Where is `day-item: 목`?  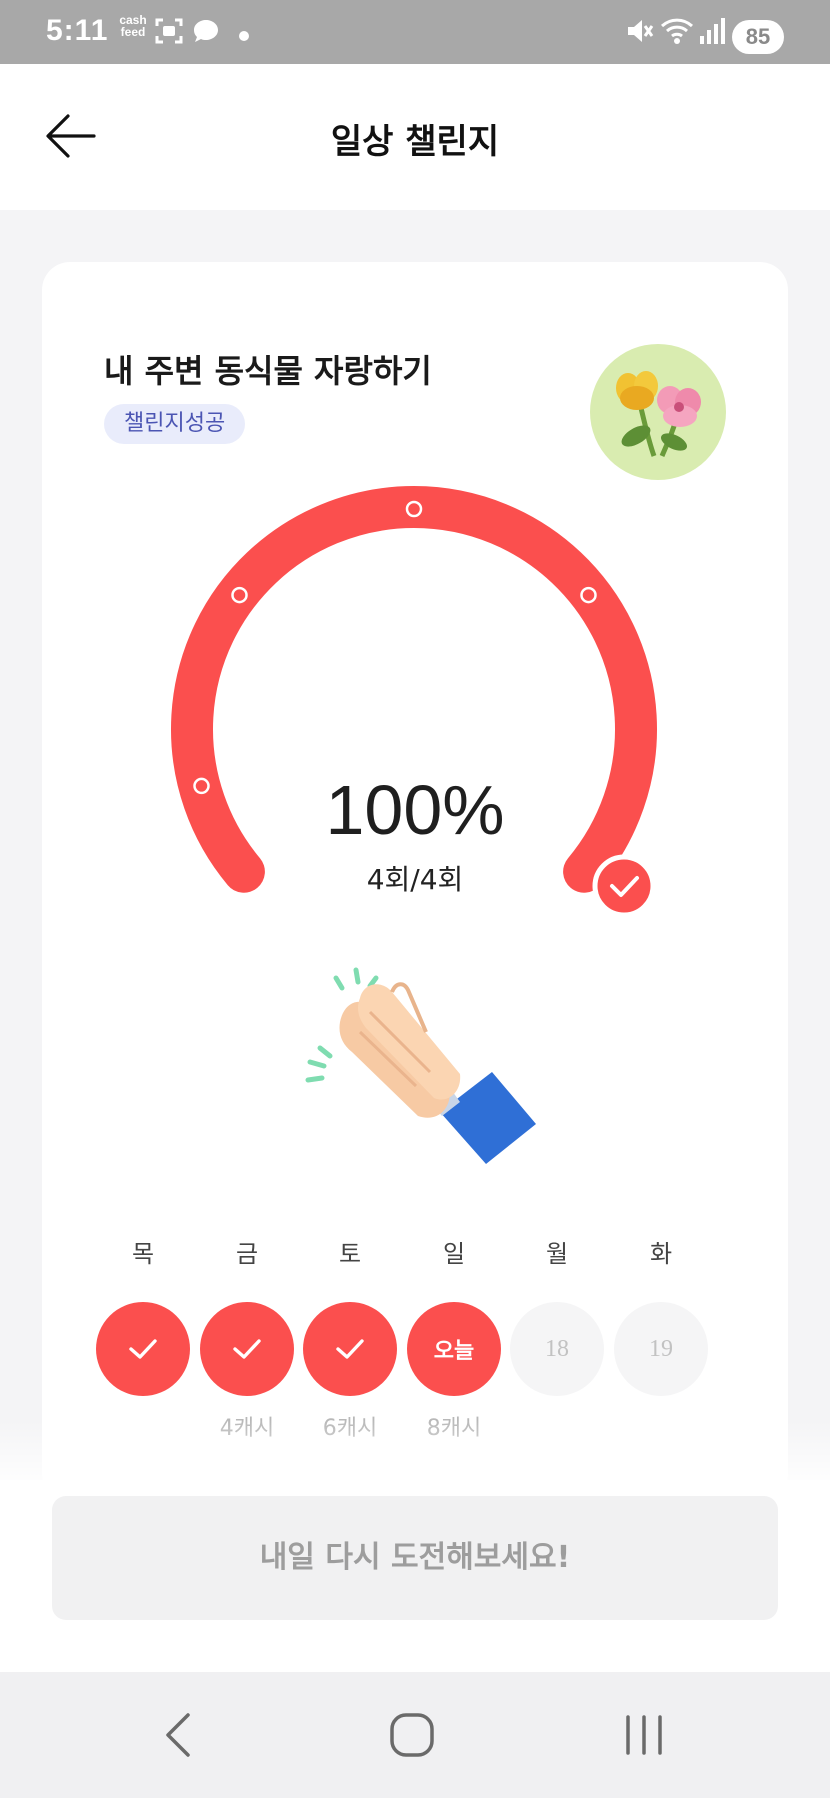 day-item: 목 is located at coordinates (143, 1337).